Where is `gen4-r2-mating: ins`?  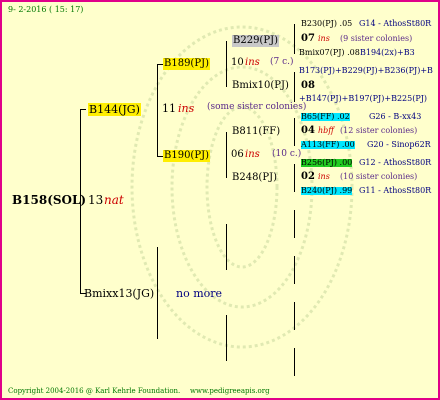 gen4-r2-mating: ins is located at coordinates (324, 38).